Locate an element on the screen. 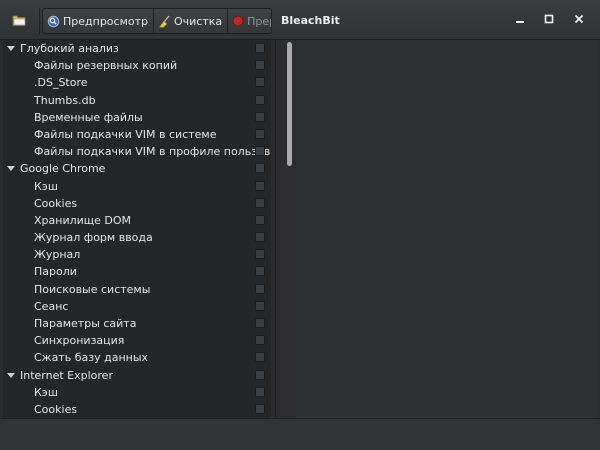 Image resolution: width=600 pixels, height=450 pixels. preview-button: Предпросмотр is located at coordinates (98, 21).